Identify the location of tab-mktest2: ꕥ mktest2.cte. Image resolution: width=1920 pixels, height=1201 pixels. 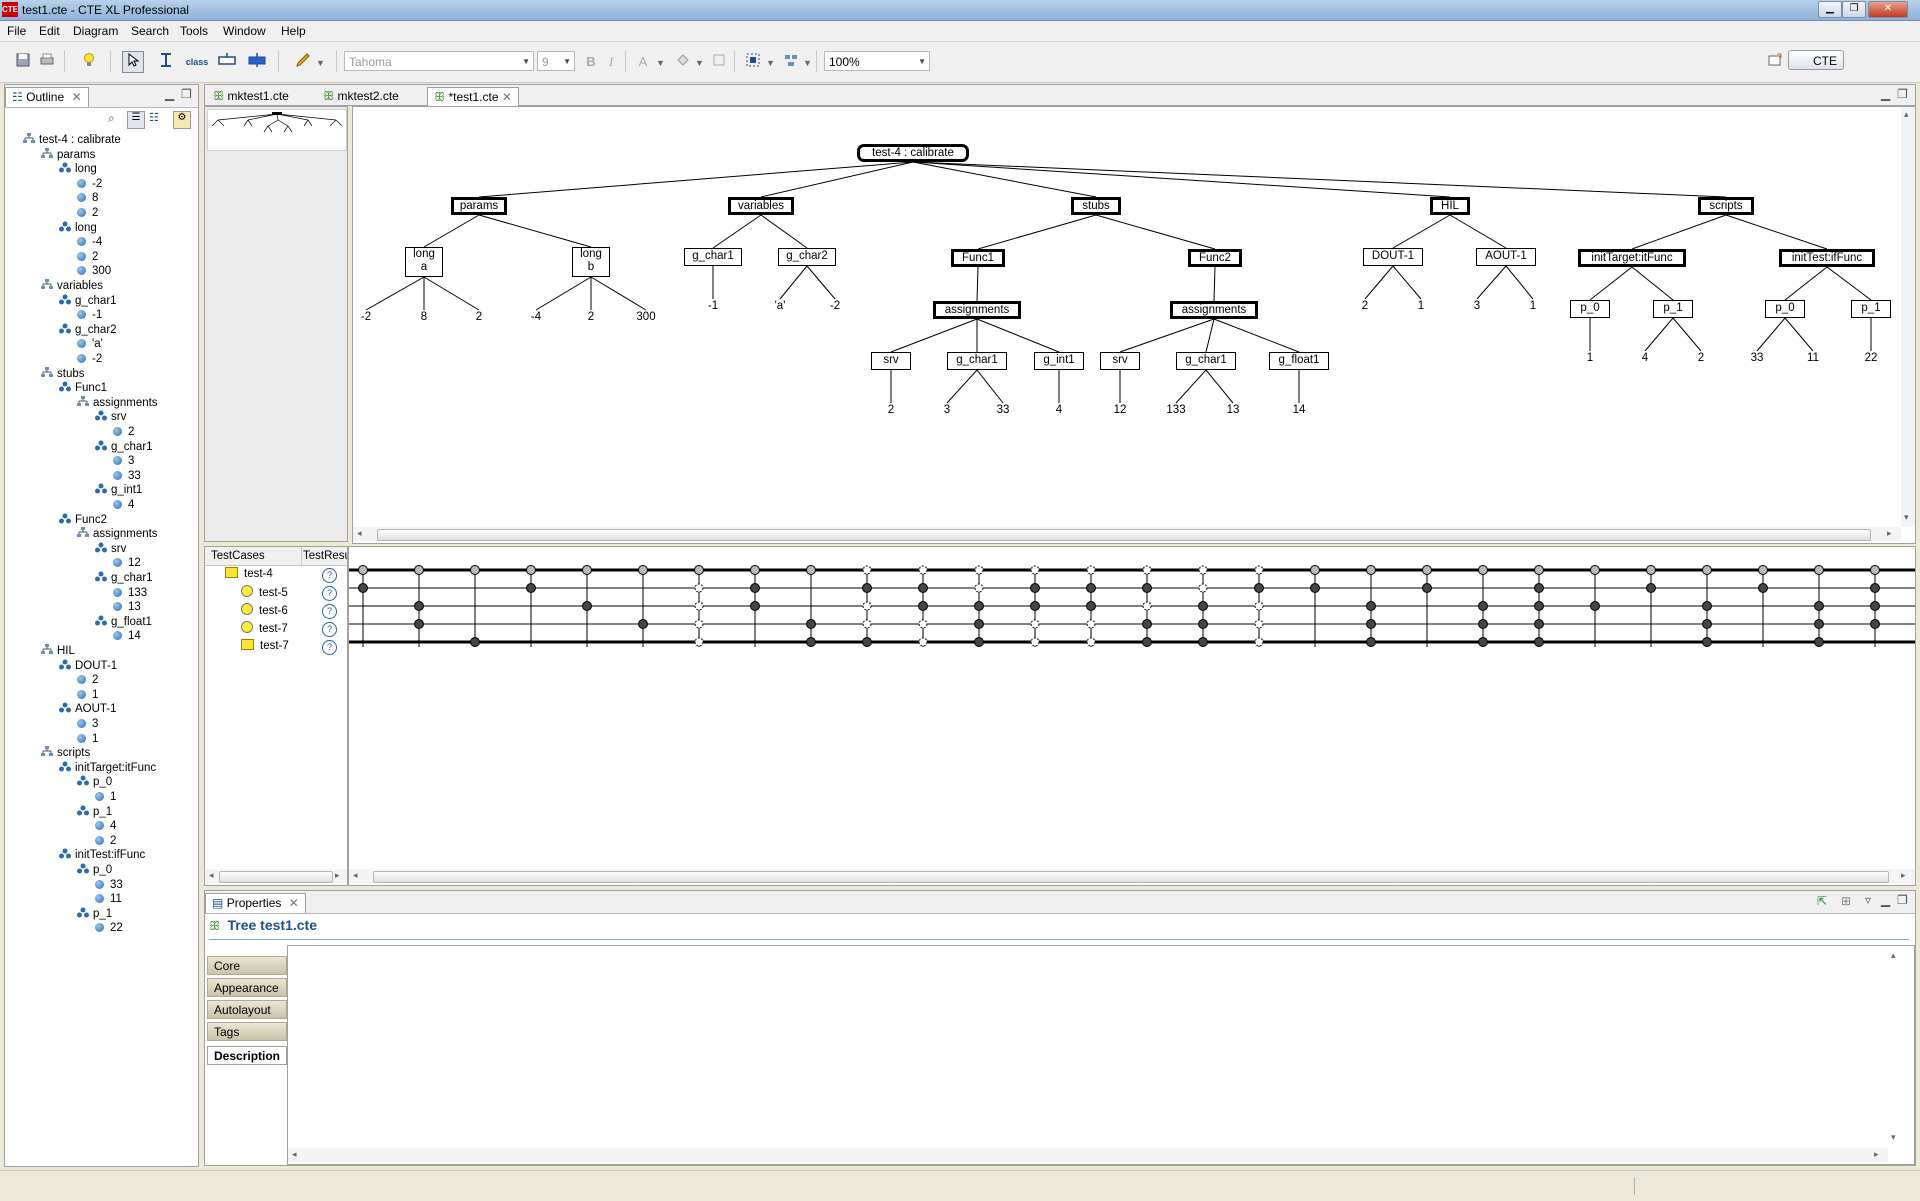
(361, 96).